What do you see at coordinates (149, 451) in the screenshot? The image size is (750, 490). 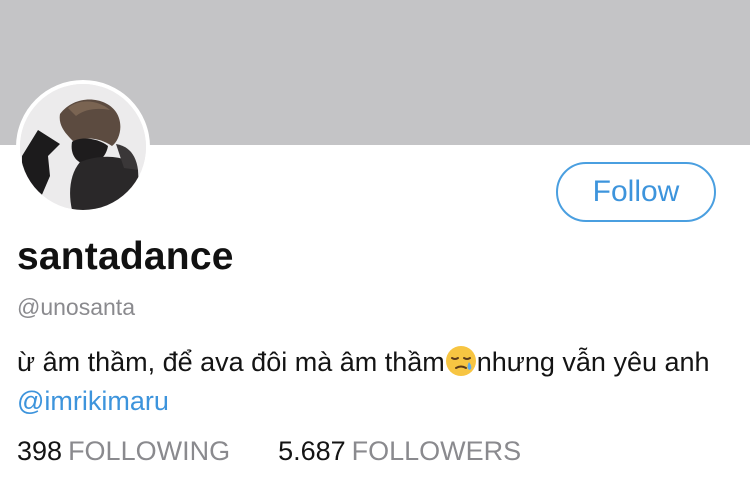 I see `following-label: FOLLOWING` at bounding box center [149, 451].